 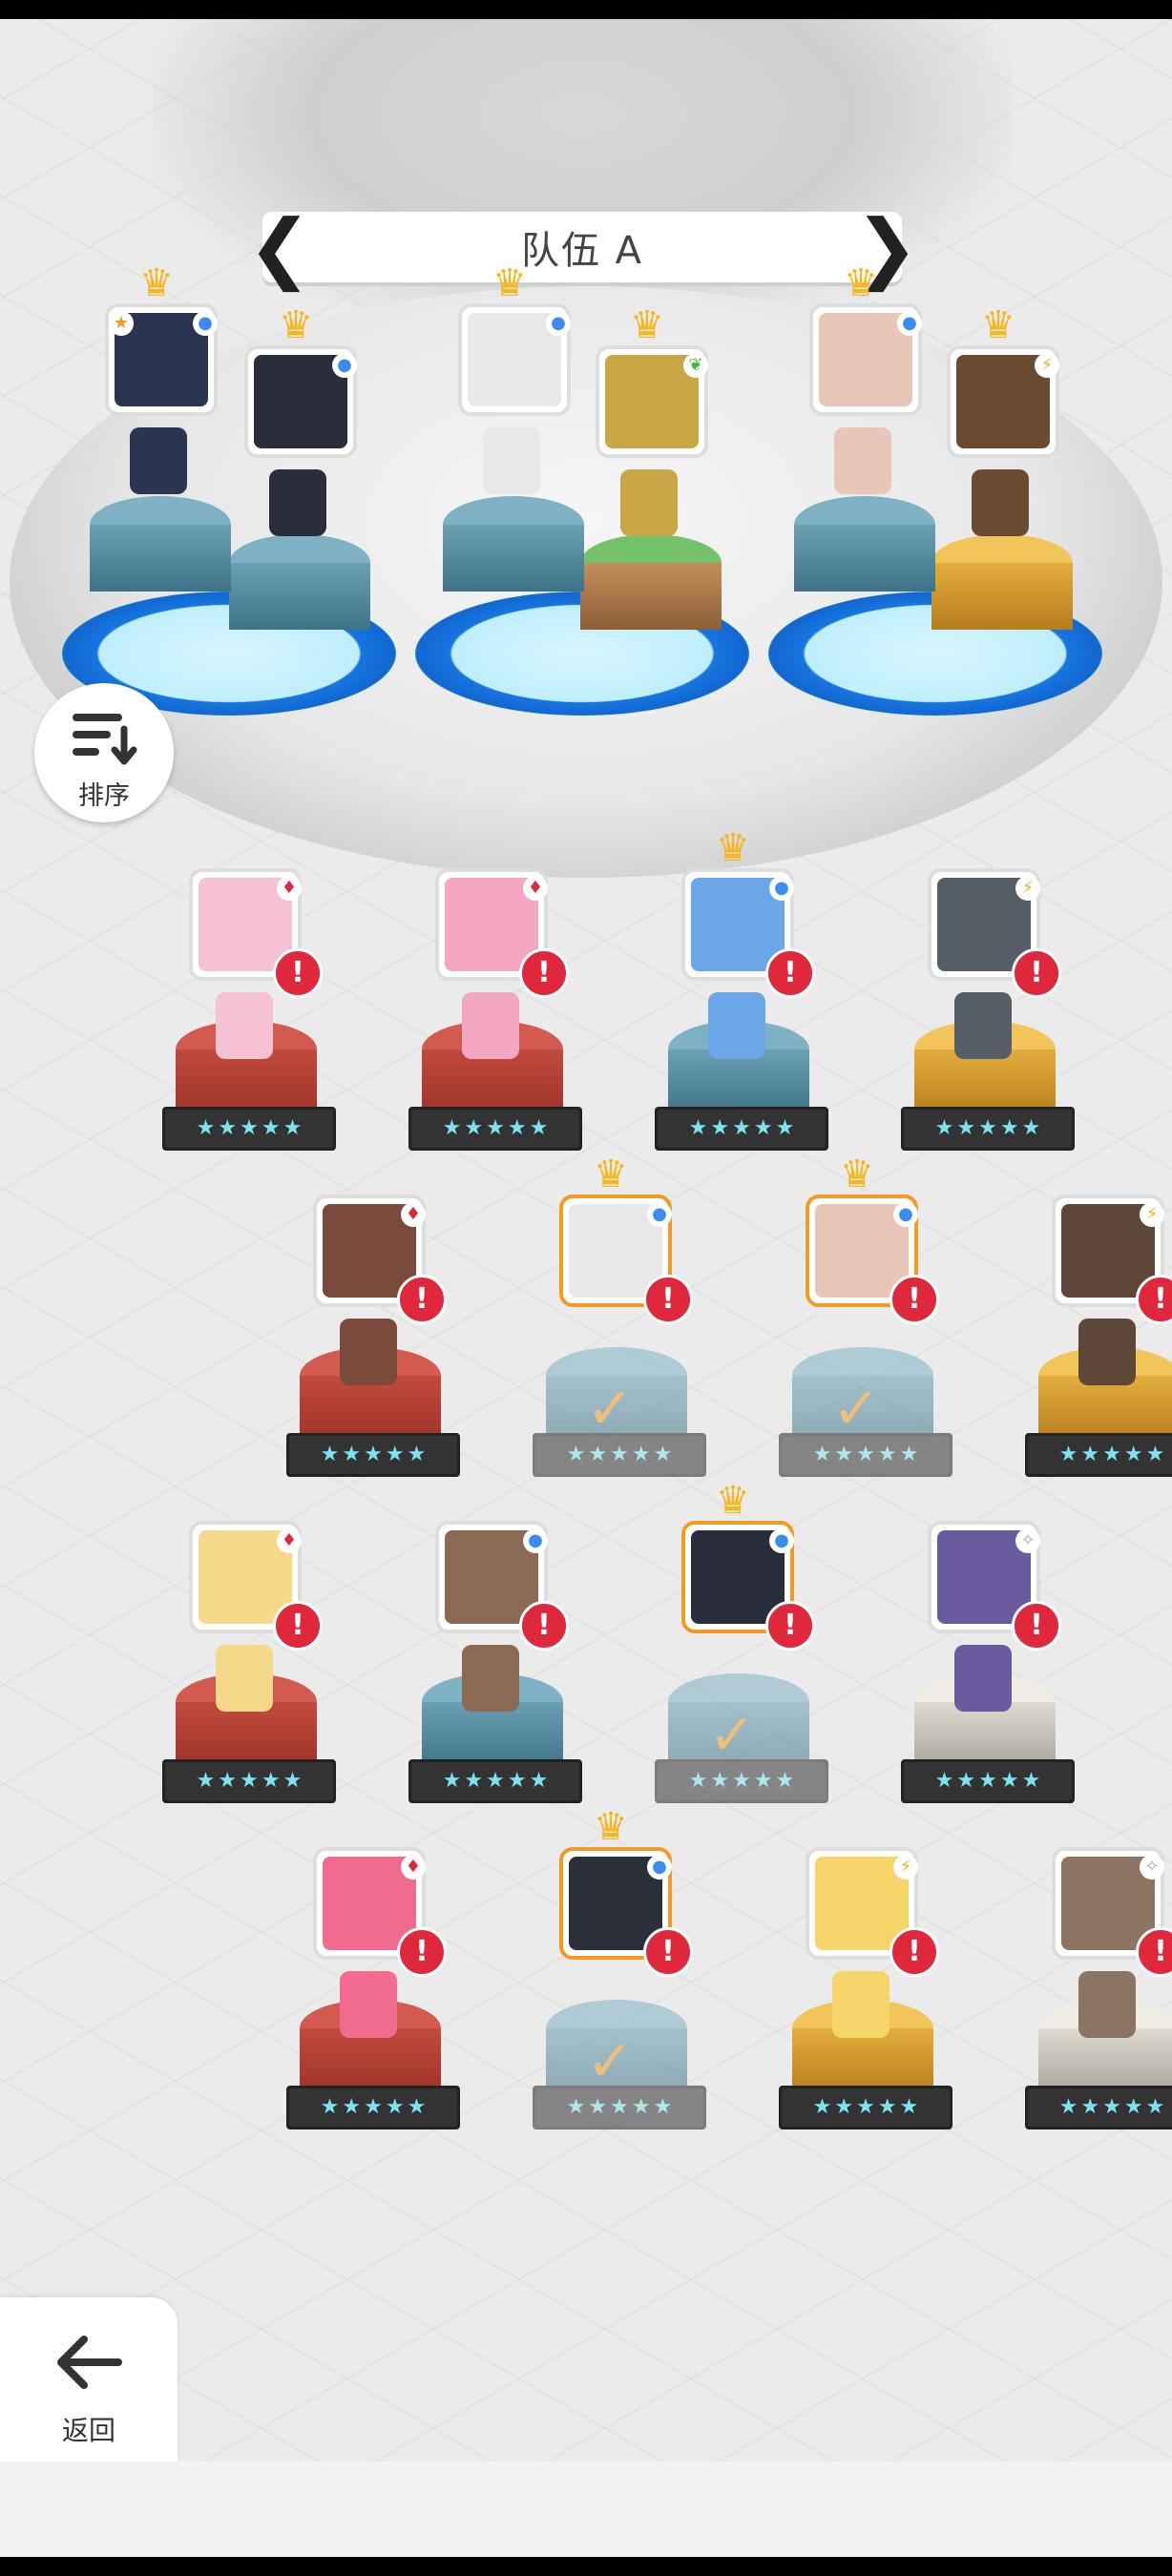 I want to click on pedestal-body, so click(x=513, y=558).